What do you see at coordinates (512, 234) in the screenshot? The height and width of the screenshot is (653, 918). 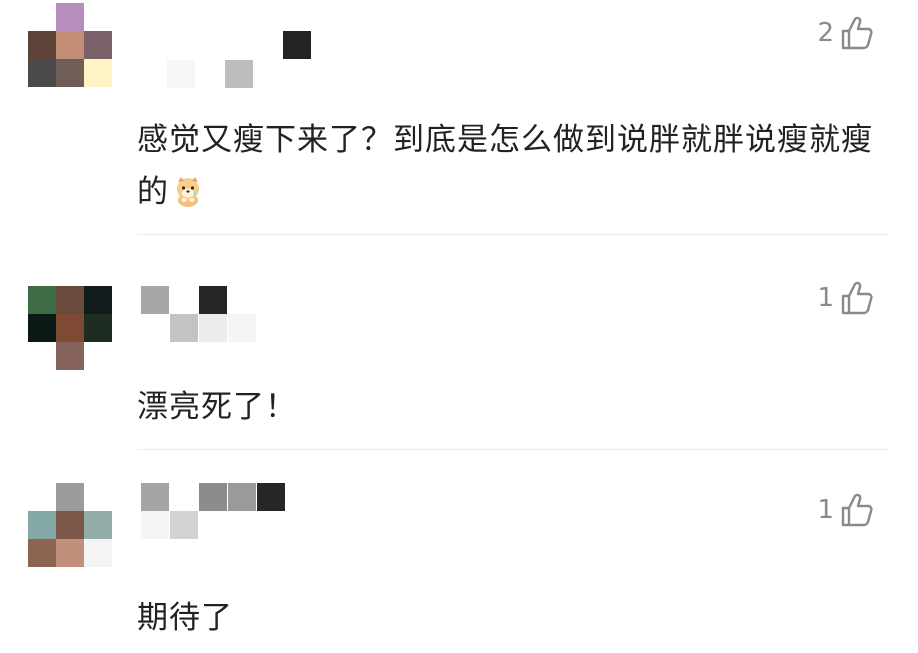 I see `divider` at bounding box center [512, 234].